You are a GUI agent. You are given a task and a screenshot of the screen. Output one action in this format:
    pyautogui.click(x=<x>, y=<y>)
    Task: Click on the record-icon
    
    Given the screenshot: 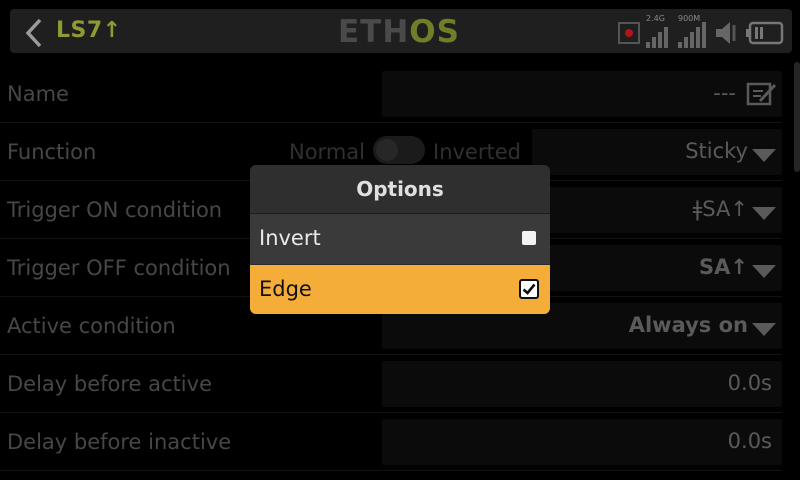 What is the action you would take?
    pyautogui.click(x=629, y=33)
    